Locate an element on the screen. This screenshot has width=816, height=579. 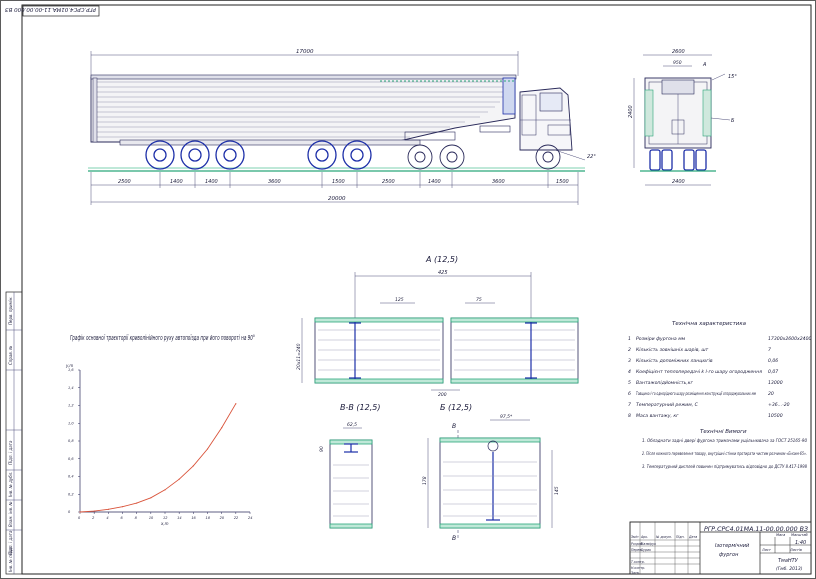
org-1: ТмаНТУ is located at coordinates (788, 561).